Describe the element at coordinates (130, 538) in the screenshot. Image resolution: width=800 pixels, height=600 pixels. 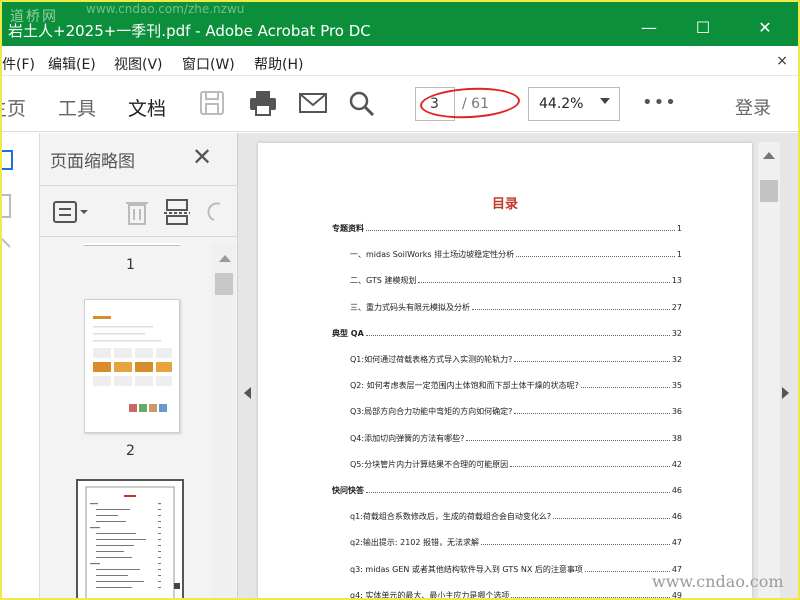
I see `page-thumbnail-3-selected` at that location.